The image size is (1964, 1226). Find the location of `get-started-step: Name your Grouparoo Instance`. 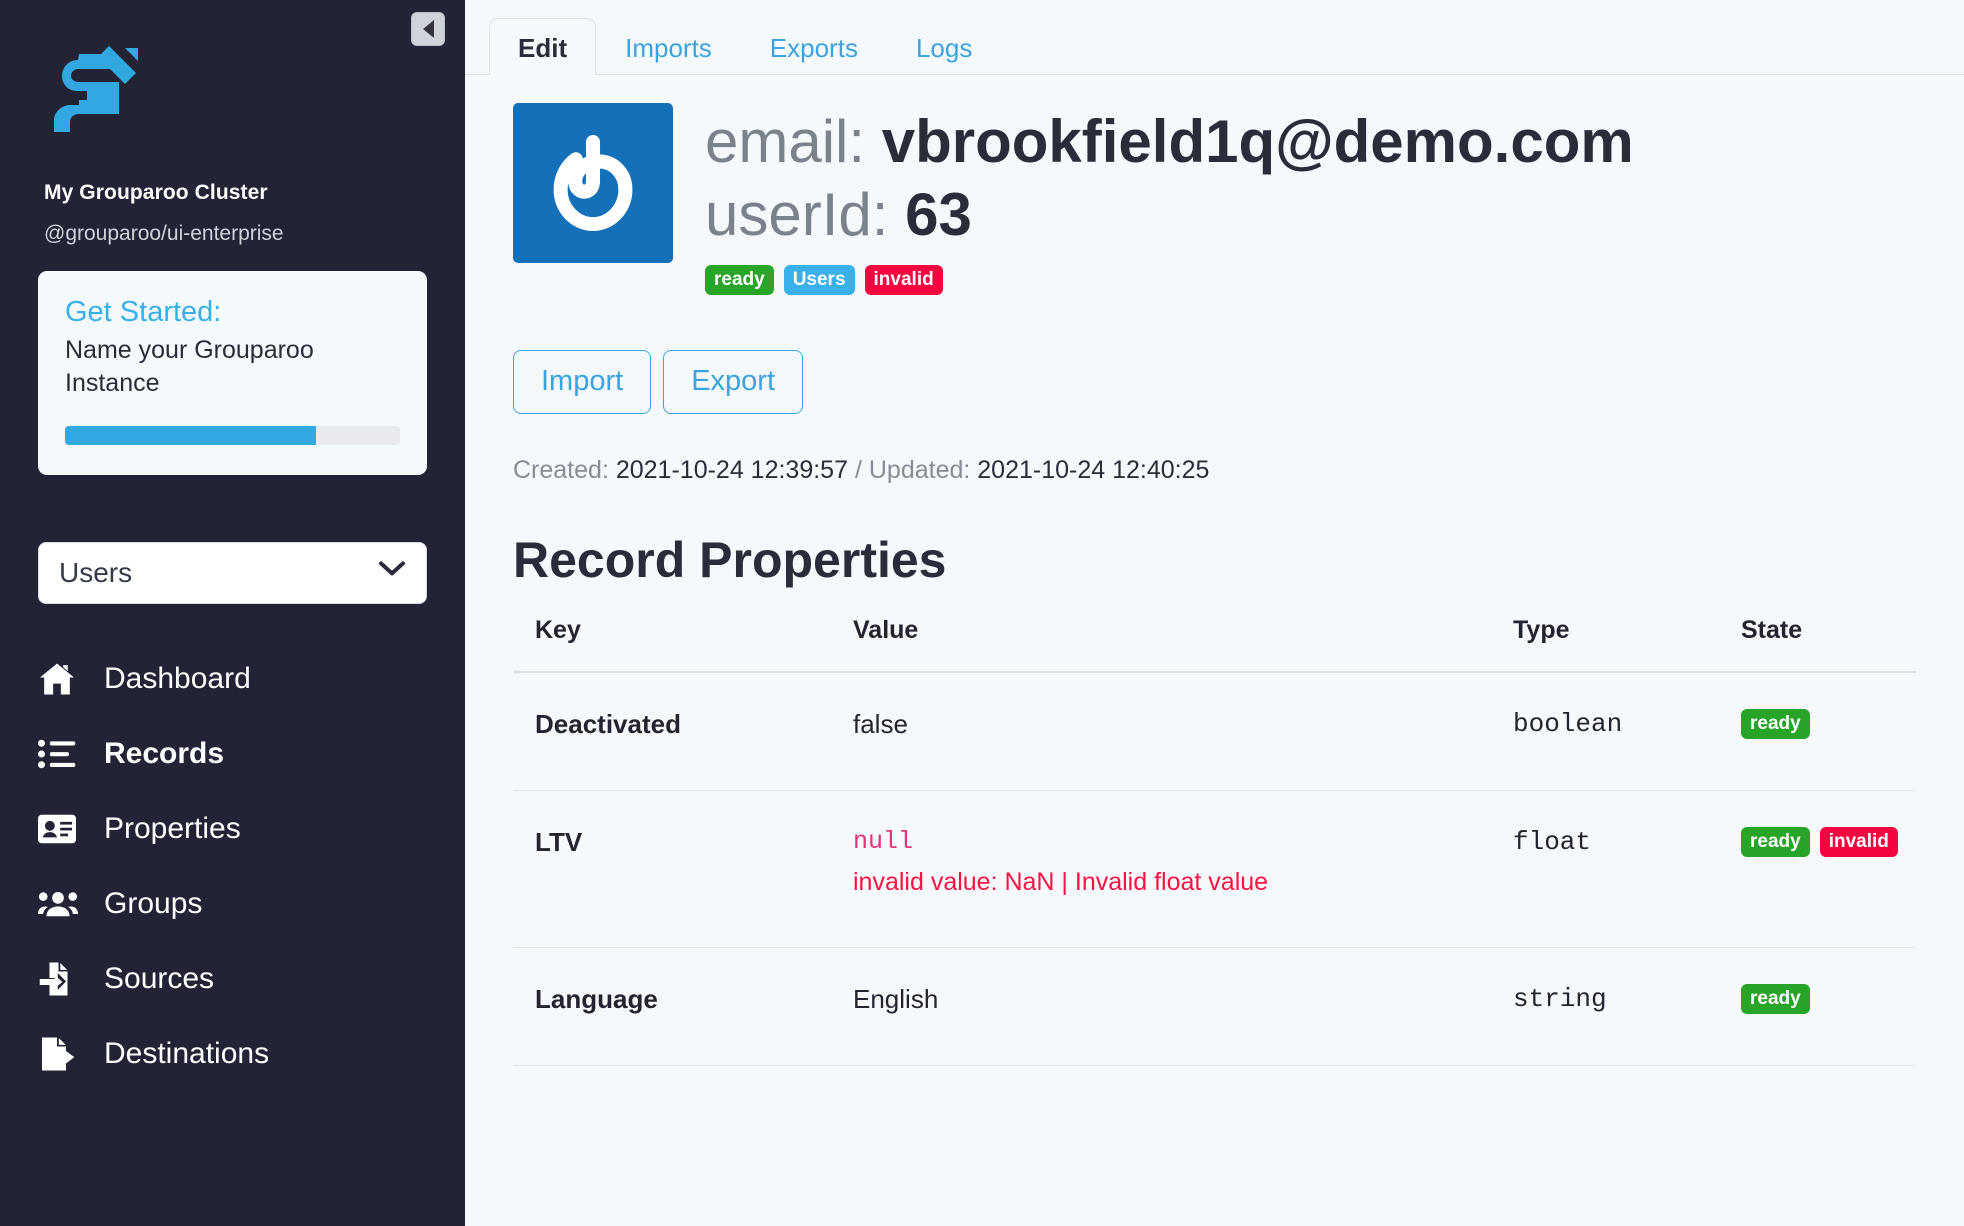

get-started-step: Name your Grouparoo Instance is located at coordinates (189, 367).